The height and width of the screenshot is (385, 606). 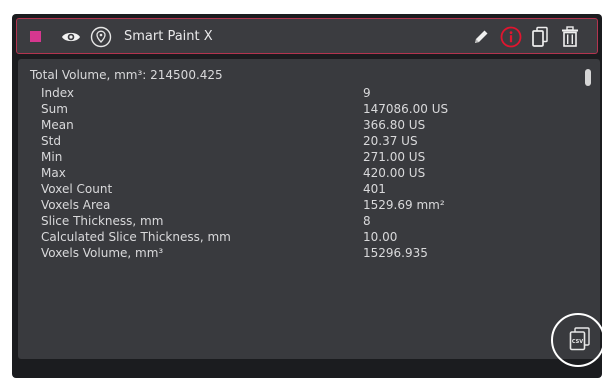 I want to click on stat-label: Mean, so click(x=57, y=125).